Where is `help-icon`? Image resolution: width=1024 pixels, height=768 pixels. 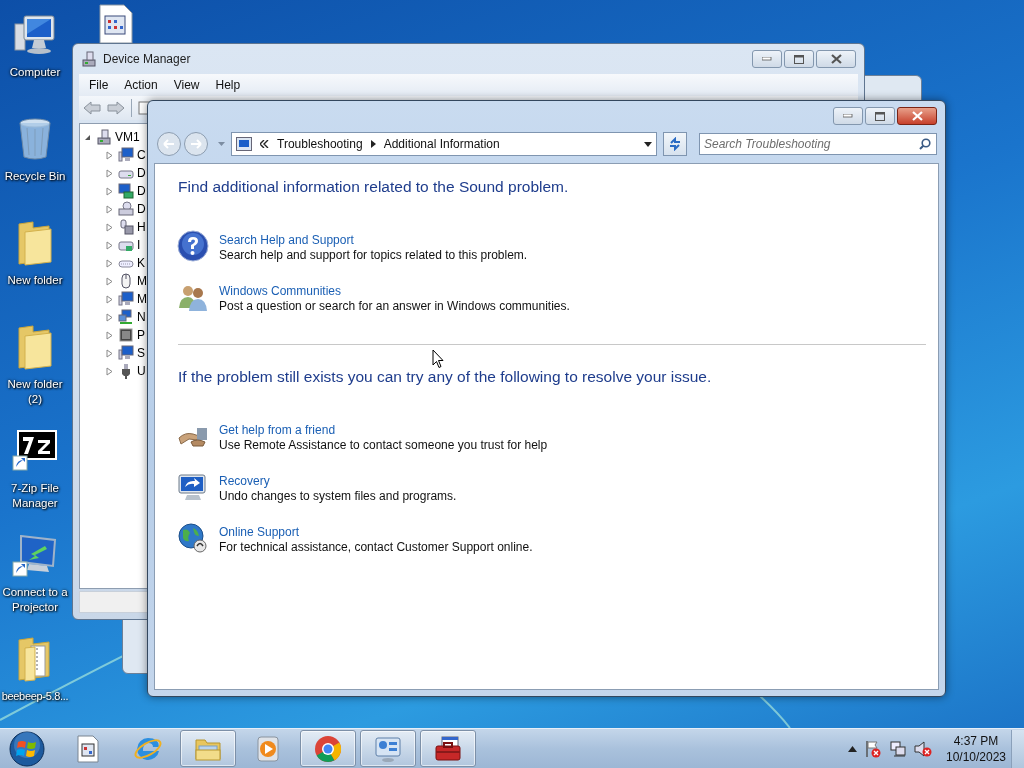 help-icon is located at coordinates (193, 246).